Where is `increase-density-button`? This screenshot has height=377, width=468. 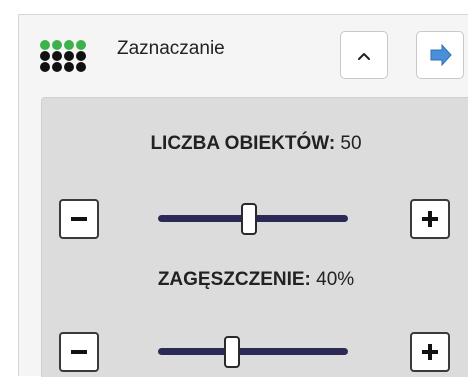
increase-density-button is located at coordinates (430, 352).